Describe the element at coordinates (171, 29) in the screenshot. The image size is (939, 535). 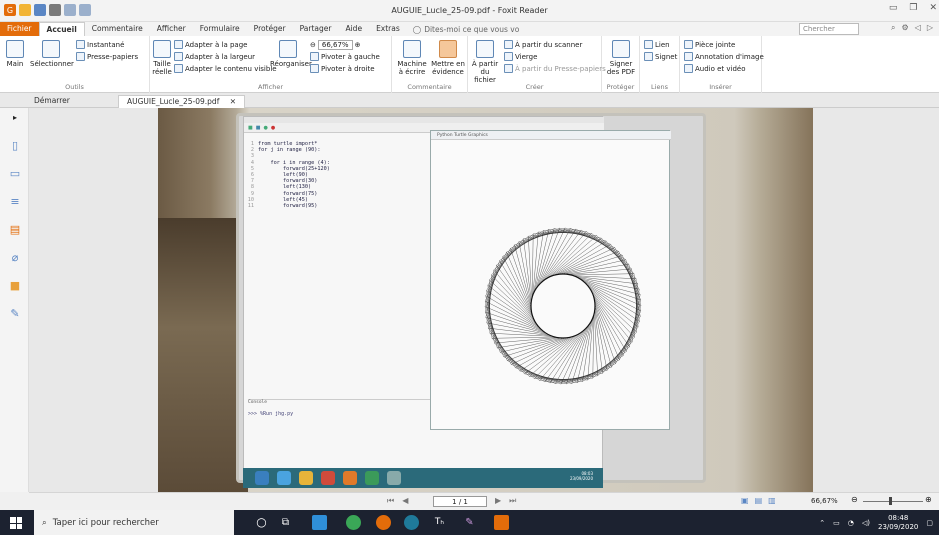
I see `tab-view: Afficher` at that location.